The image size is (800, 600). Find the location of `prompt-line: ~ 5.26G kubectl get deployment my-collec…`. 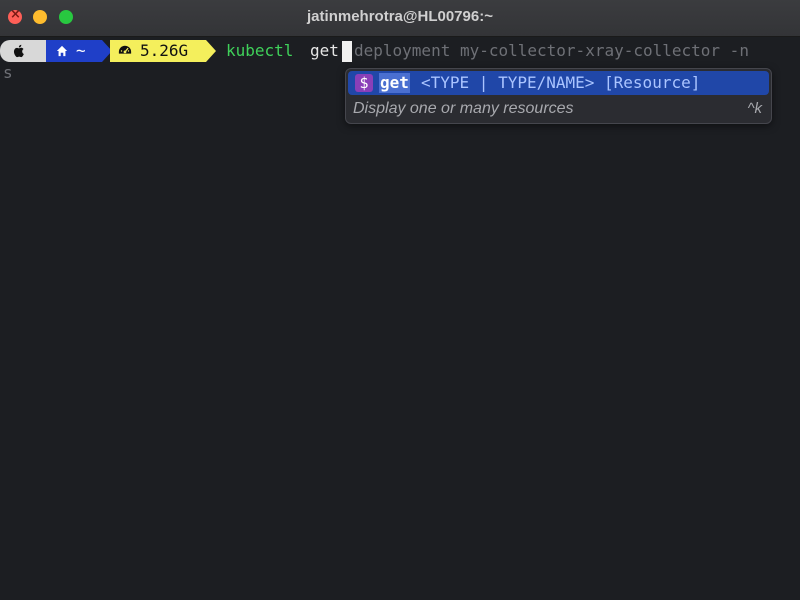

prompt-line: ~ 5.26G kubectl get deployment my-collec… is located at coordinates (400, 51).